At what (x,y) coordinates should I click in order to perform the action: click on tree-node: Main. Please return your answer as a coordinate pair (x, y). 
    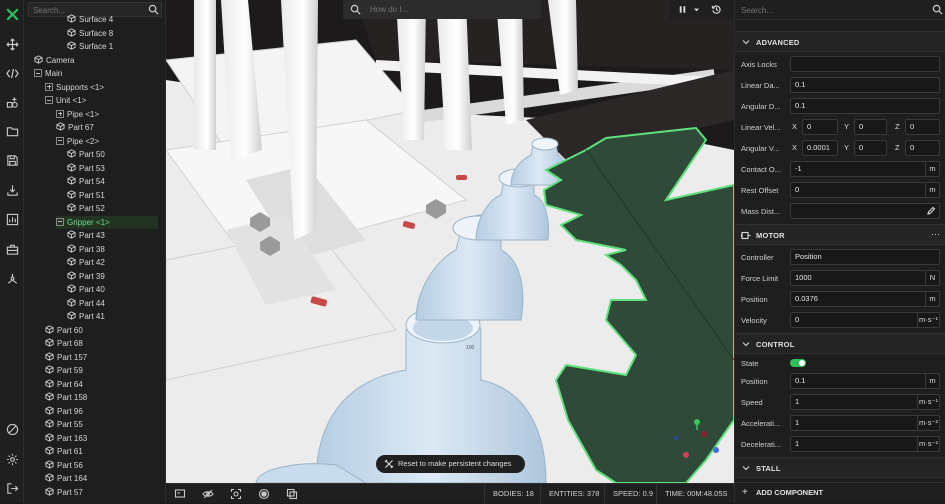
    Looking at the image, I should click on (96, 73).